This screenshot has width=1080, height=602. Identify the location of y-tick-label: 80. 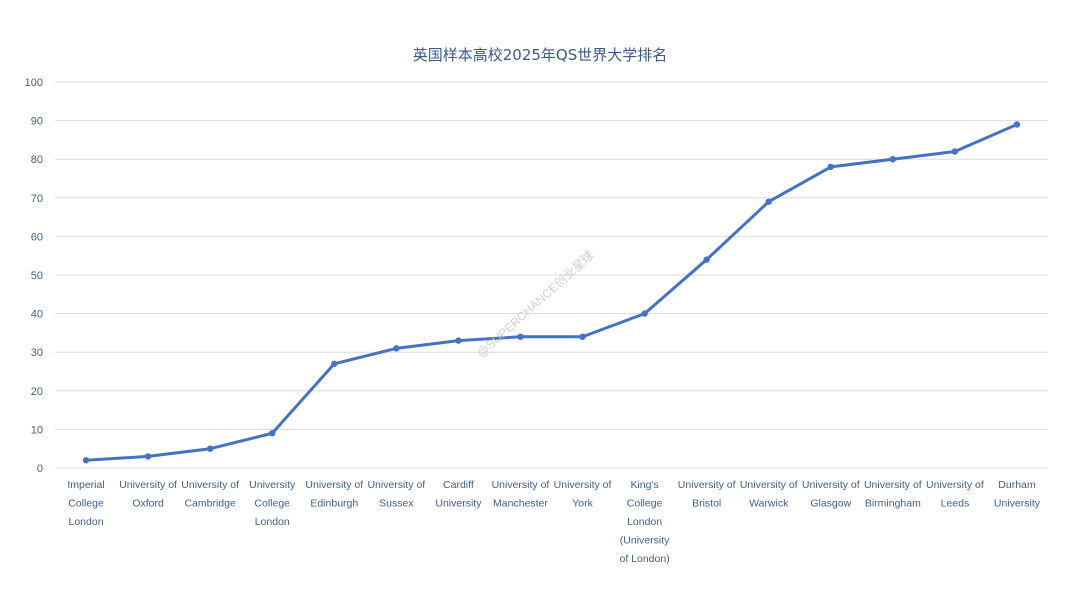
(37, 160).